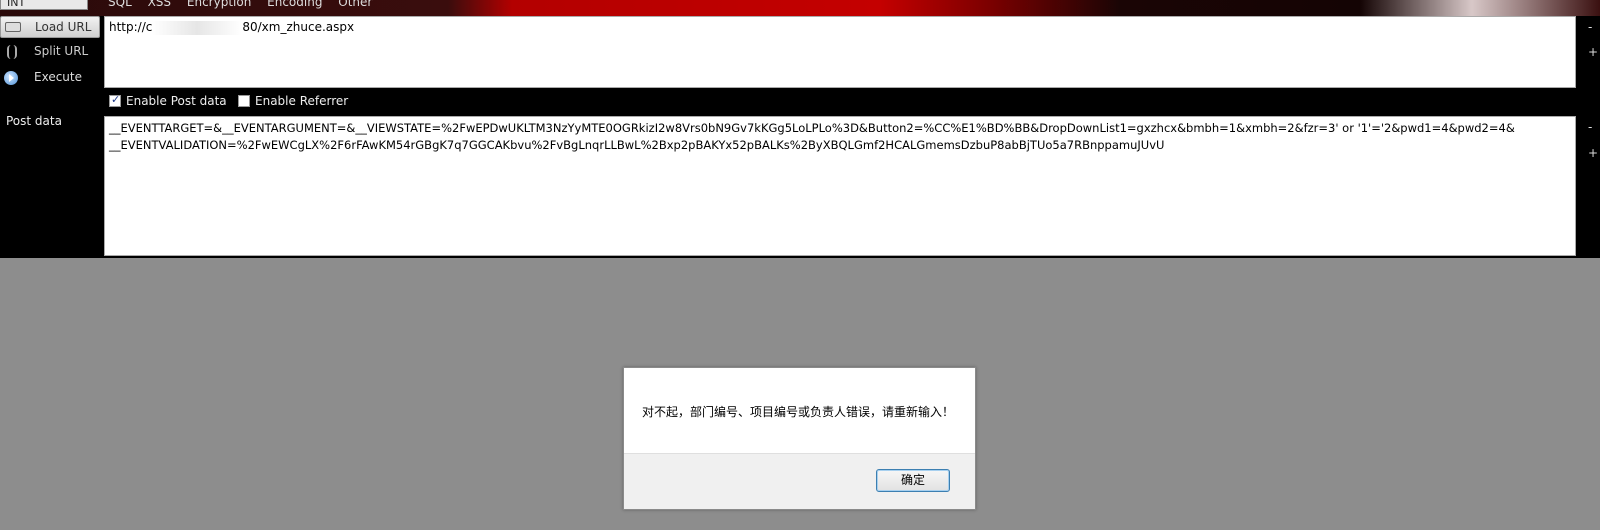  Describe the element at coordinates (12, 52) in the screenshot. I see `scissors-icon` at that location.